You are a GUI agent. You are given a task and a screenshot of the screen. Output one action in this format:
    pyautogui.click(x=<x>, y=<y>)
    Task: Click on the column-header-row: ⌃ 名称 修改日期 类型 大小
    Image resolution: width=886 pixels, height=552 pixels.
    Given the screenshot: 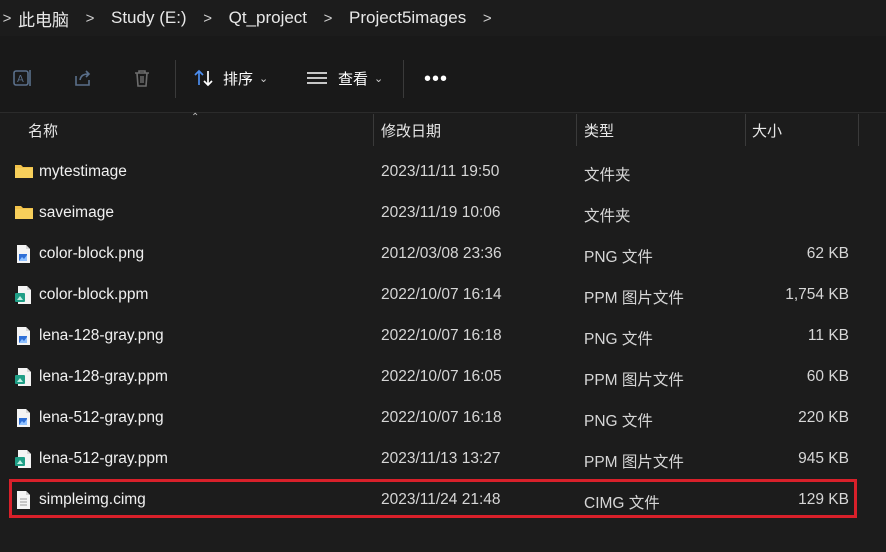 What is the action you would take?
    pyautogui.click(x=443, y=129)
    